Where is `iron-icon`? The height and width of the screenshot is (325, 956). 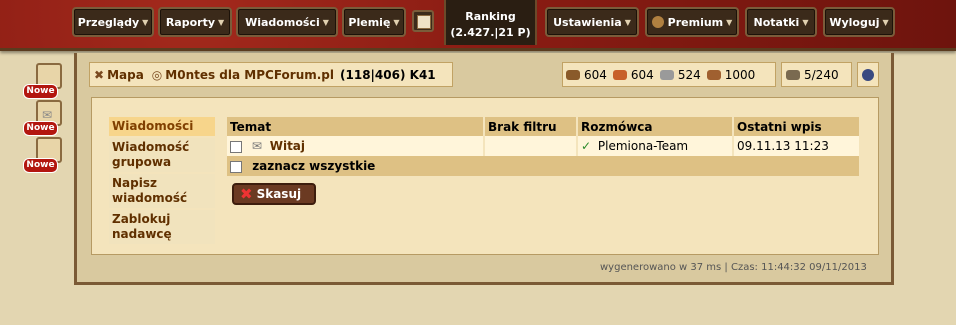 iron-icon is located at coordinates (666, 74).